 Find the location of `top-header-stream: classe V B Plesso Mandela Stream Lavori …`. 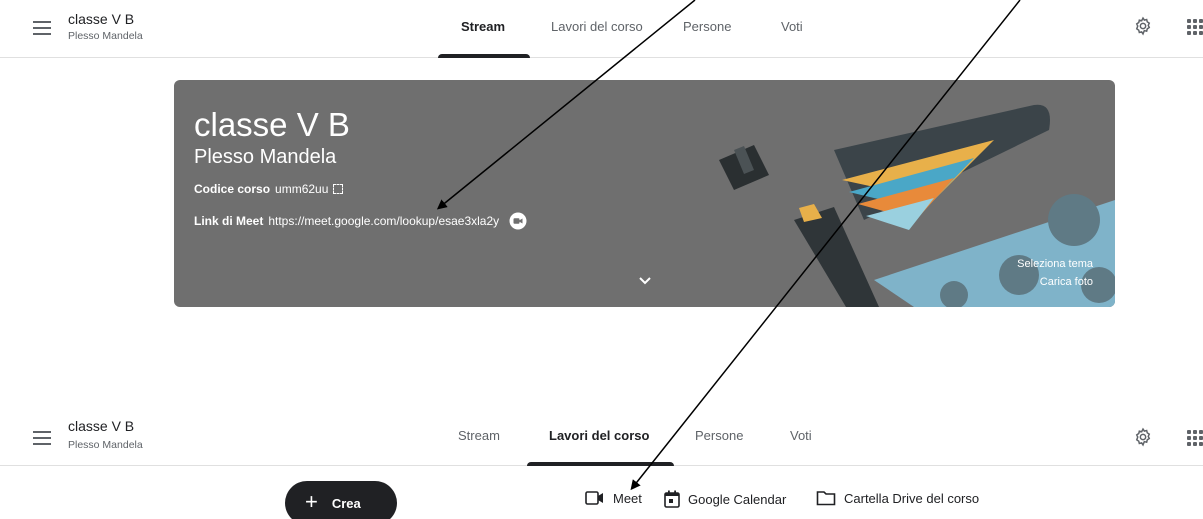

top-header-stream: classe V B Plesso Mandela Stream Lavori … is located at coordinates (601, 29).